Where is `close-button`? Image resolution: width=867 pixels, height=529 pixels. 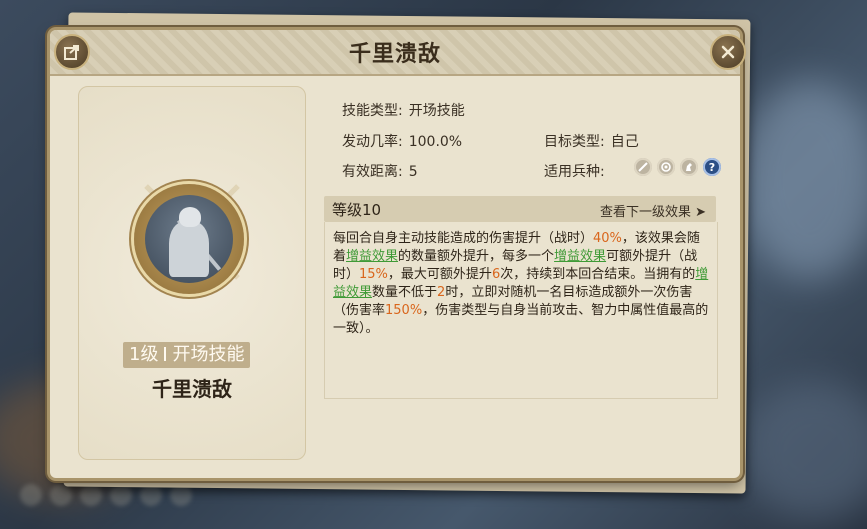 close-button is located at coordinates (728, 52).